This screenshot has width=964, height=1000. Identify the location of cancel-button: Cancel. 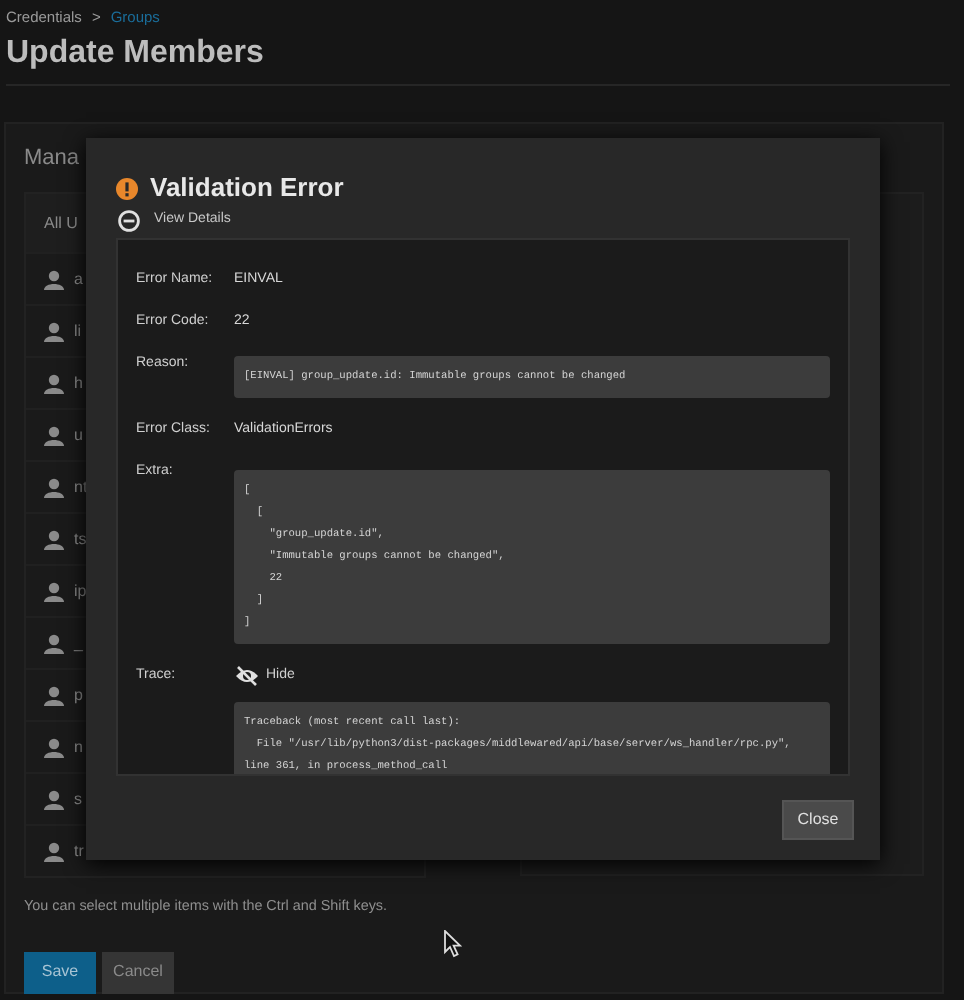
(138, 972).